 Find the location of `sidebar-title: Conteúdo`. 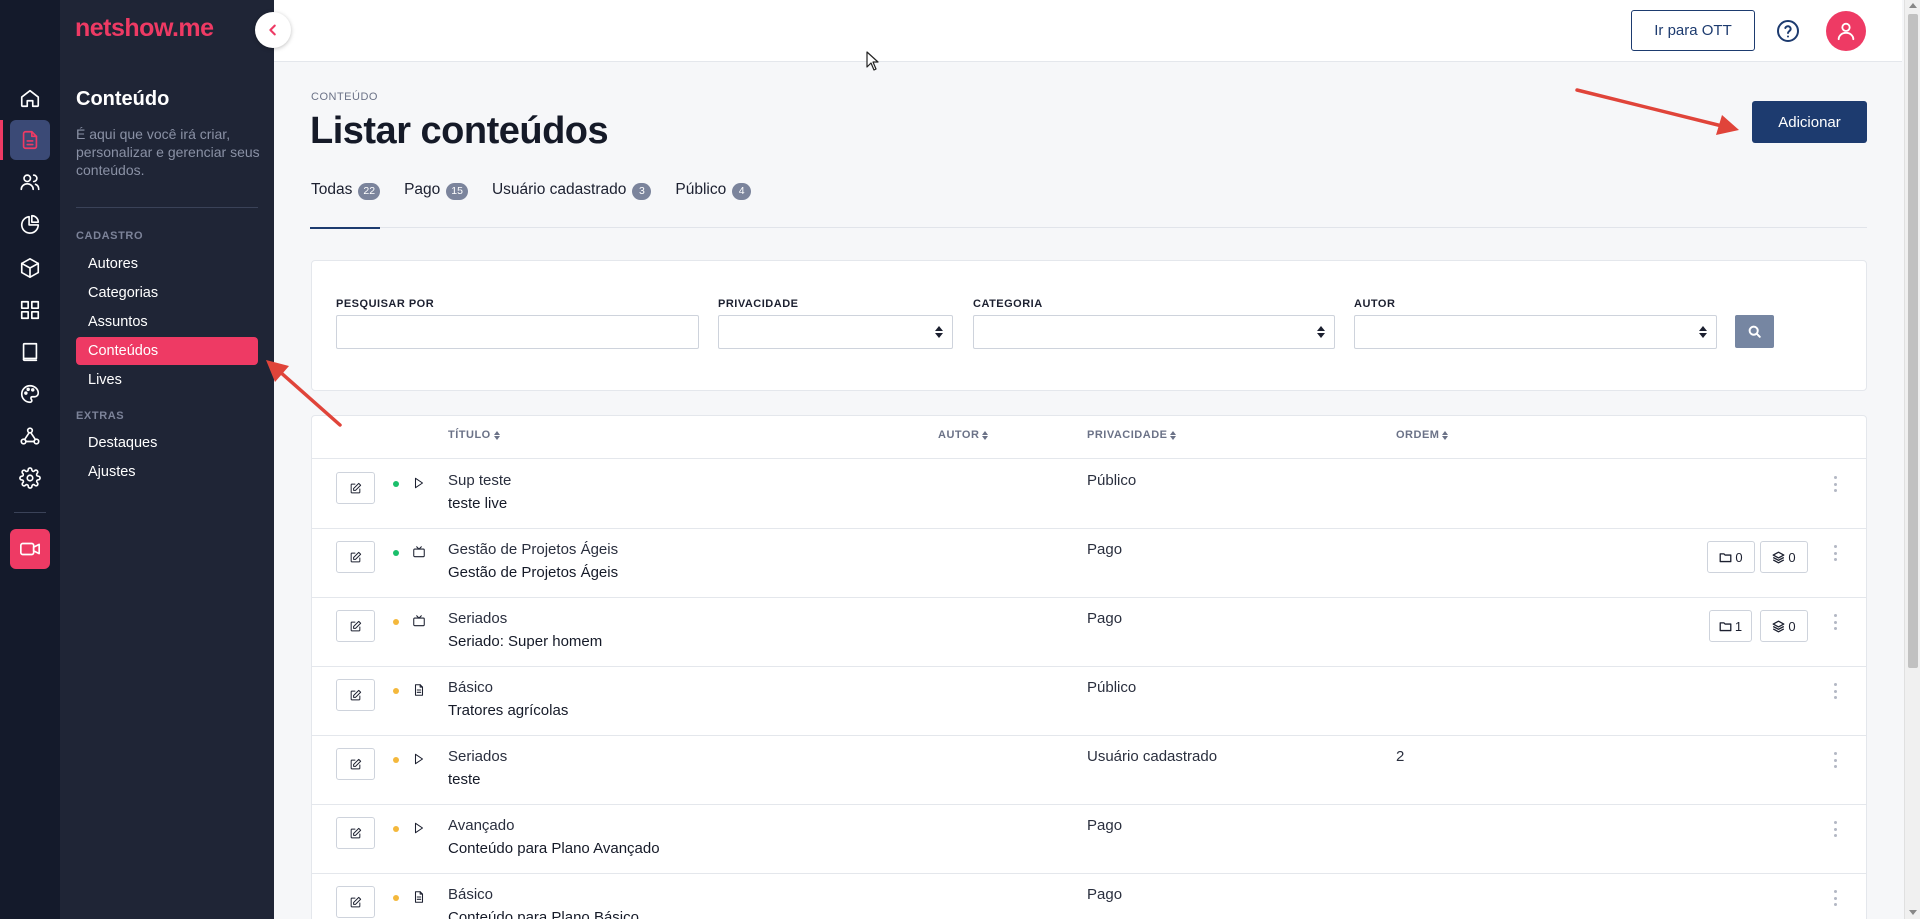

sidebar-title: Conteúdo is located at coordinates (123, 99).